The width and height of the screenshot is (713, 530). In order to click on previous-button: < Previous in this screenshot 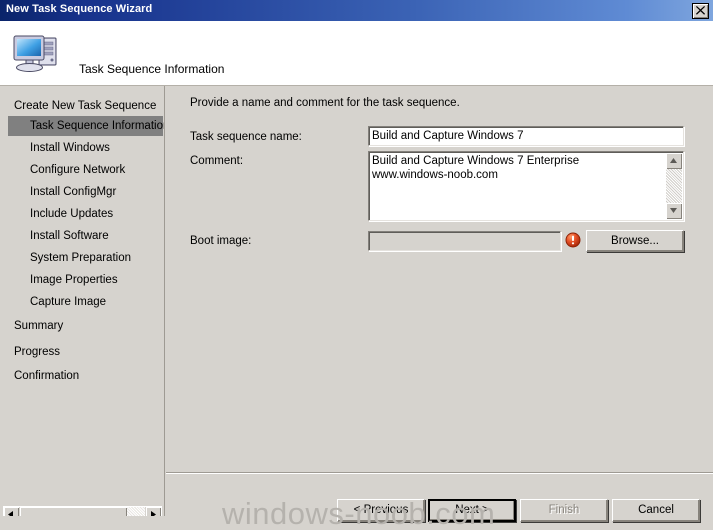, I will do `click(381, 510)`.